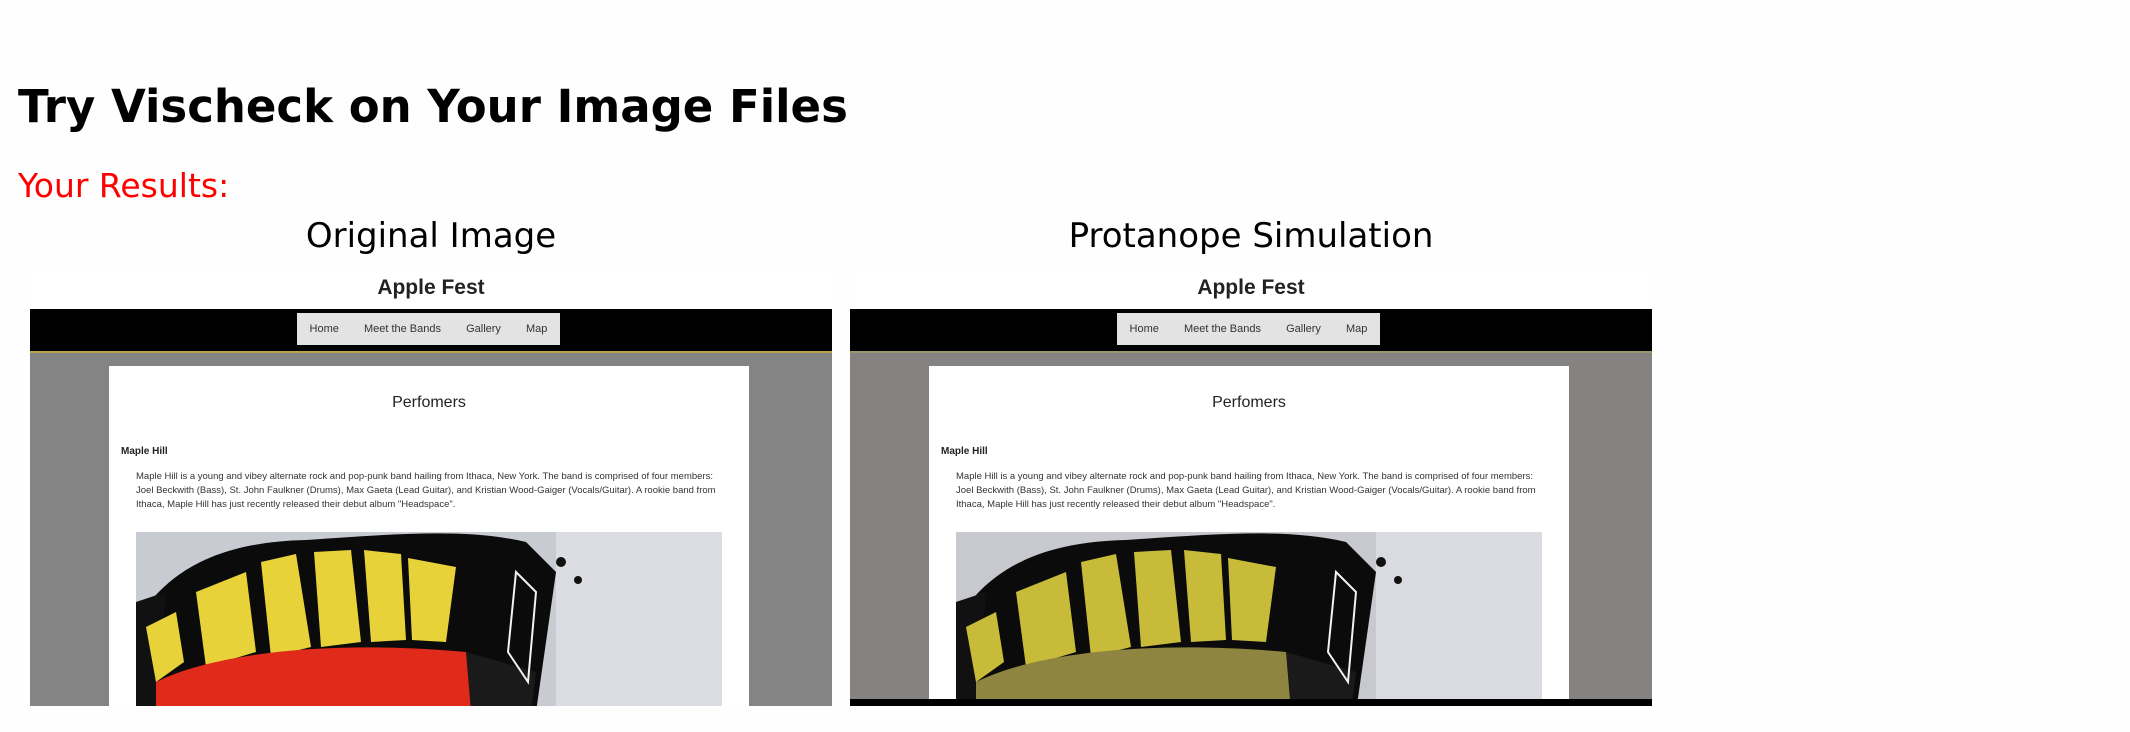 The width and height of the screenshot is (2130, 732). I want to click on original-image-heading: Original Image, so click(431, 236).